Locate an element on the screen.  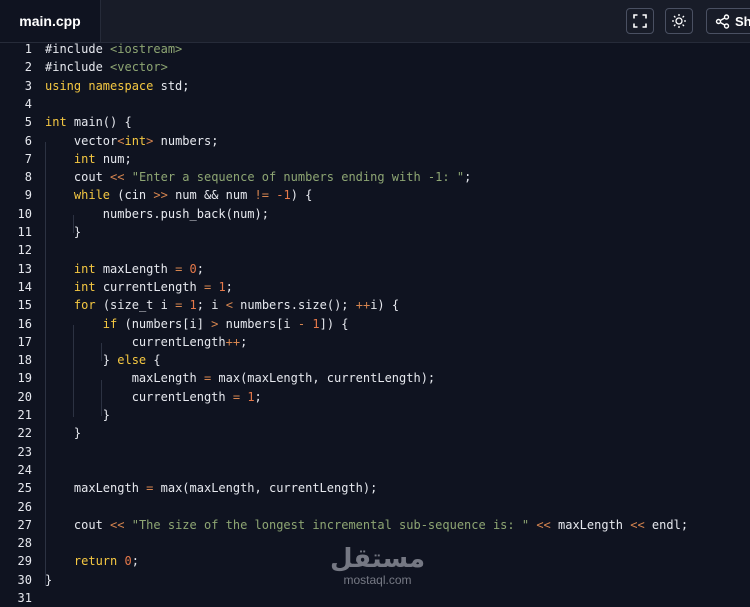
code-token: max(maxLength, currentLength); is located at coordinates (265, 488).